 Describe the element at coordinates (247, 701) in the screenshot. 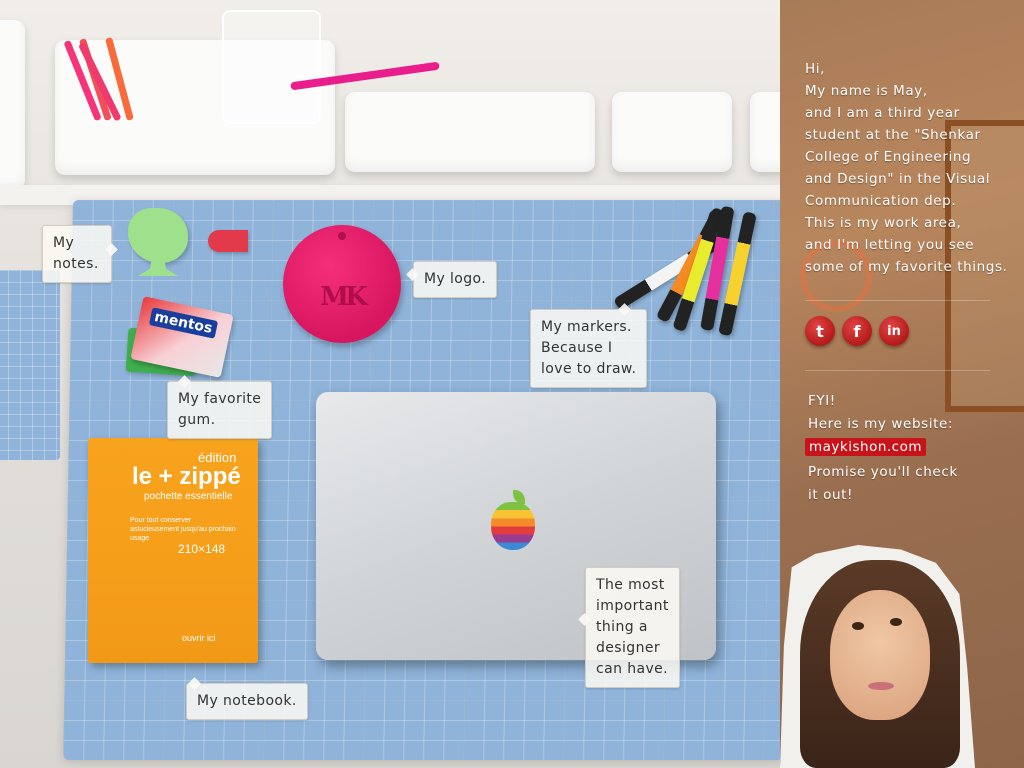

I see `callout-notebook: My notebook.` at that location.